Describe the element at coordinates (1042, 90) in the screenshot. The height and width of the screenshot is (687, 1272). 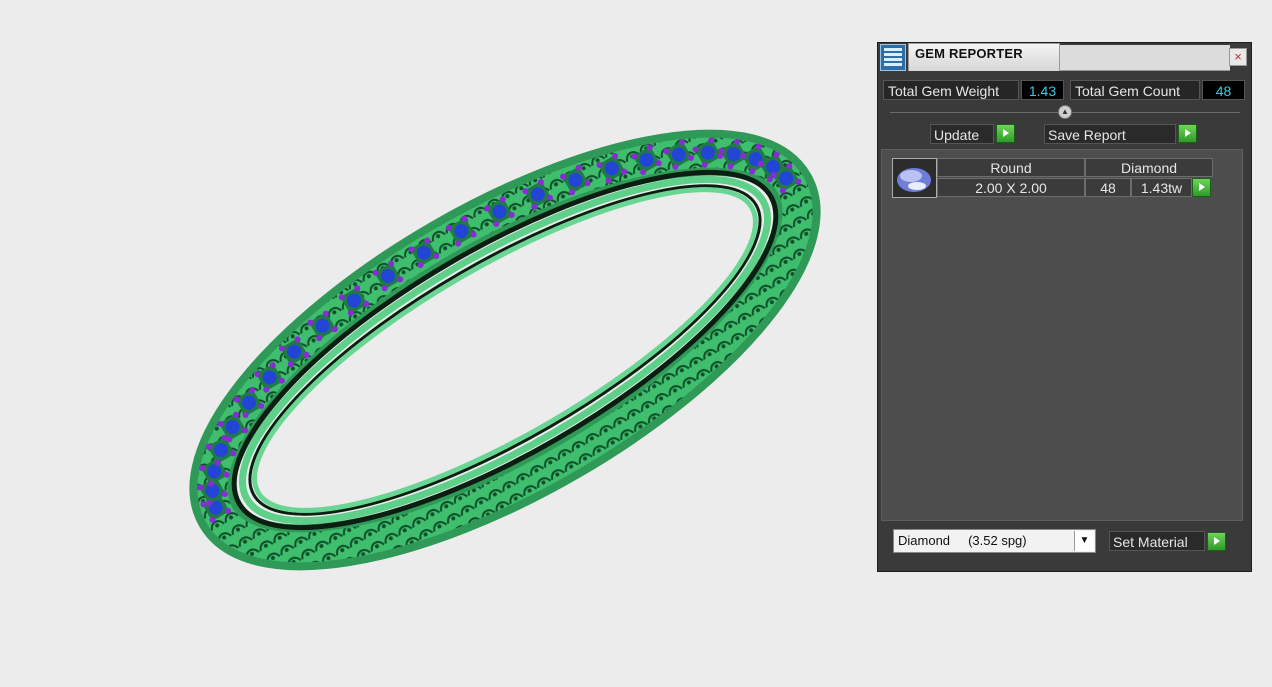
I see `total-gem-weight-value: 1.43` at that location.